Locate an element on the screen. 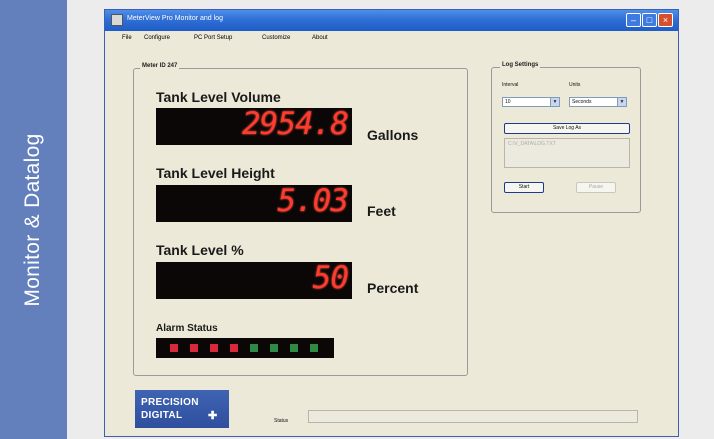  percent-label: Tank Level % is located at coordinates (200, 250).